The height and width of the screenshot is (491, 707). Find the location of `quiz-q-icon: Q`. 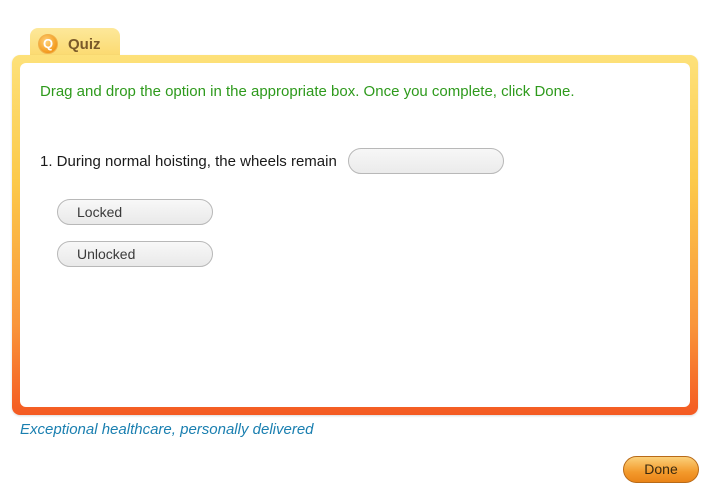

quiz-q-icon: Q is located at coordinates (48, 44).